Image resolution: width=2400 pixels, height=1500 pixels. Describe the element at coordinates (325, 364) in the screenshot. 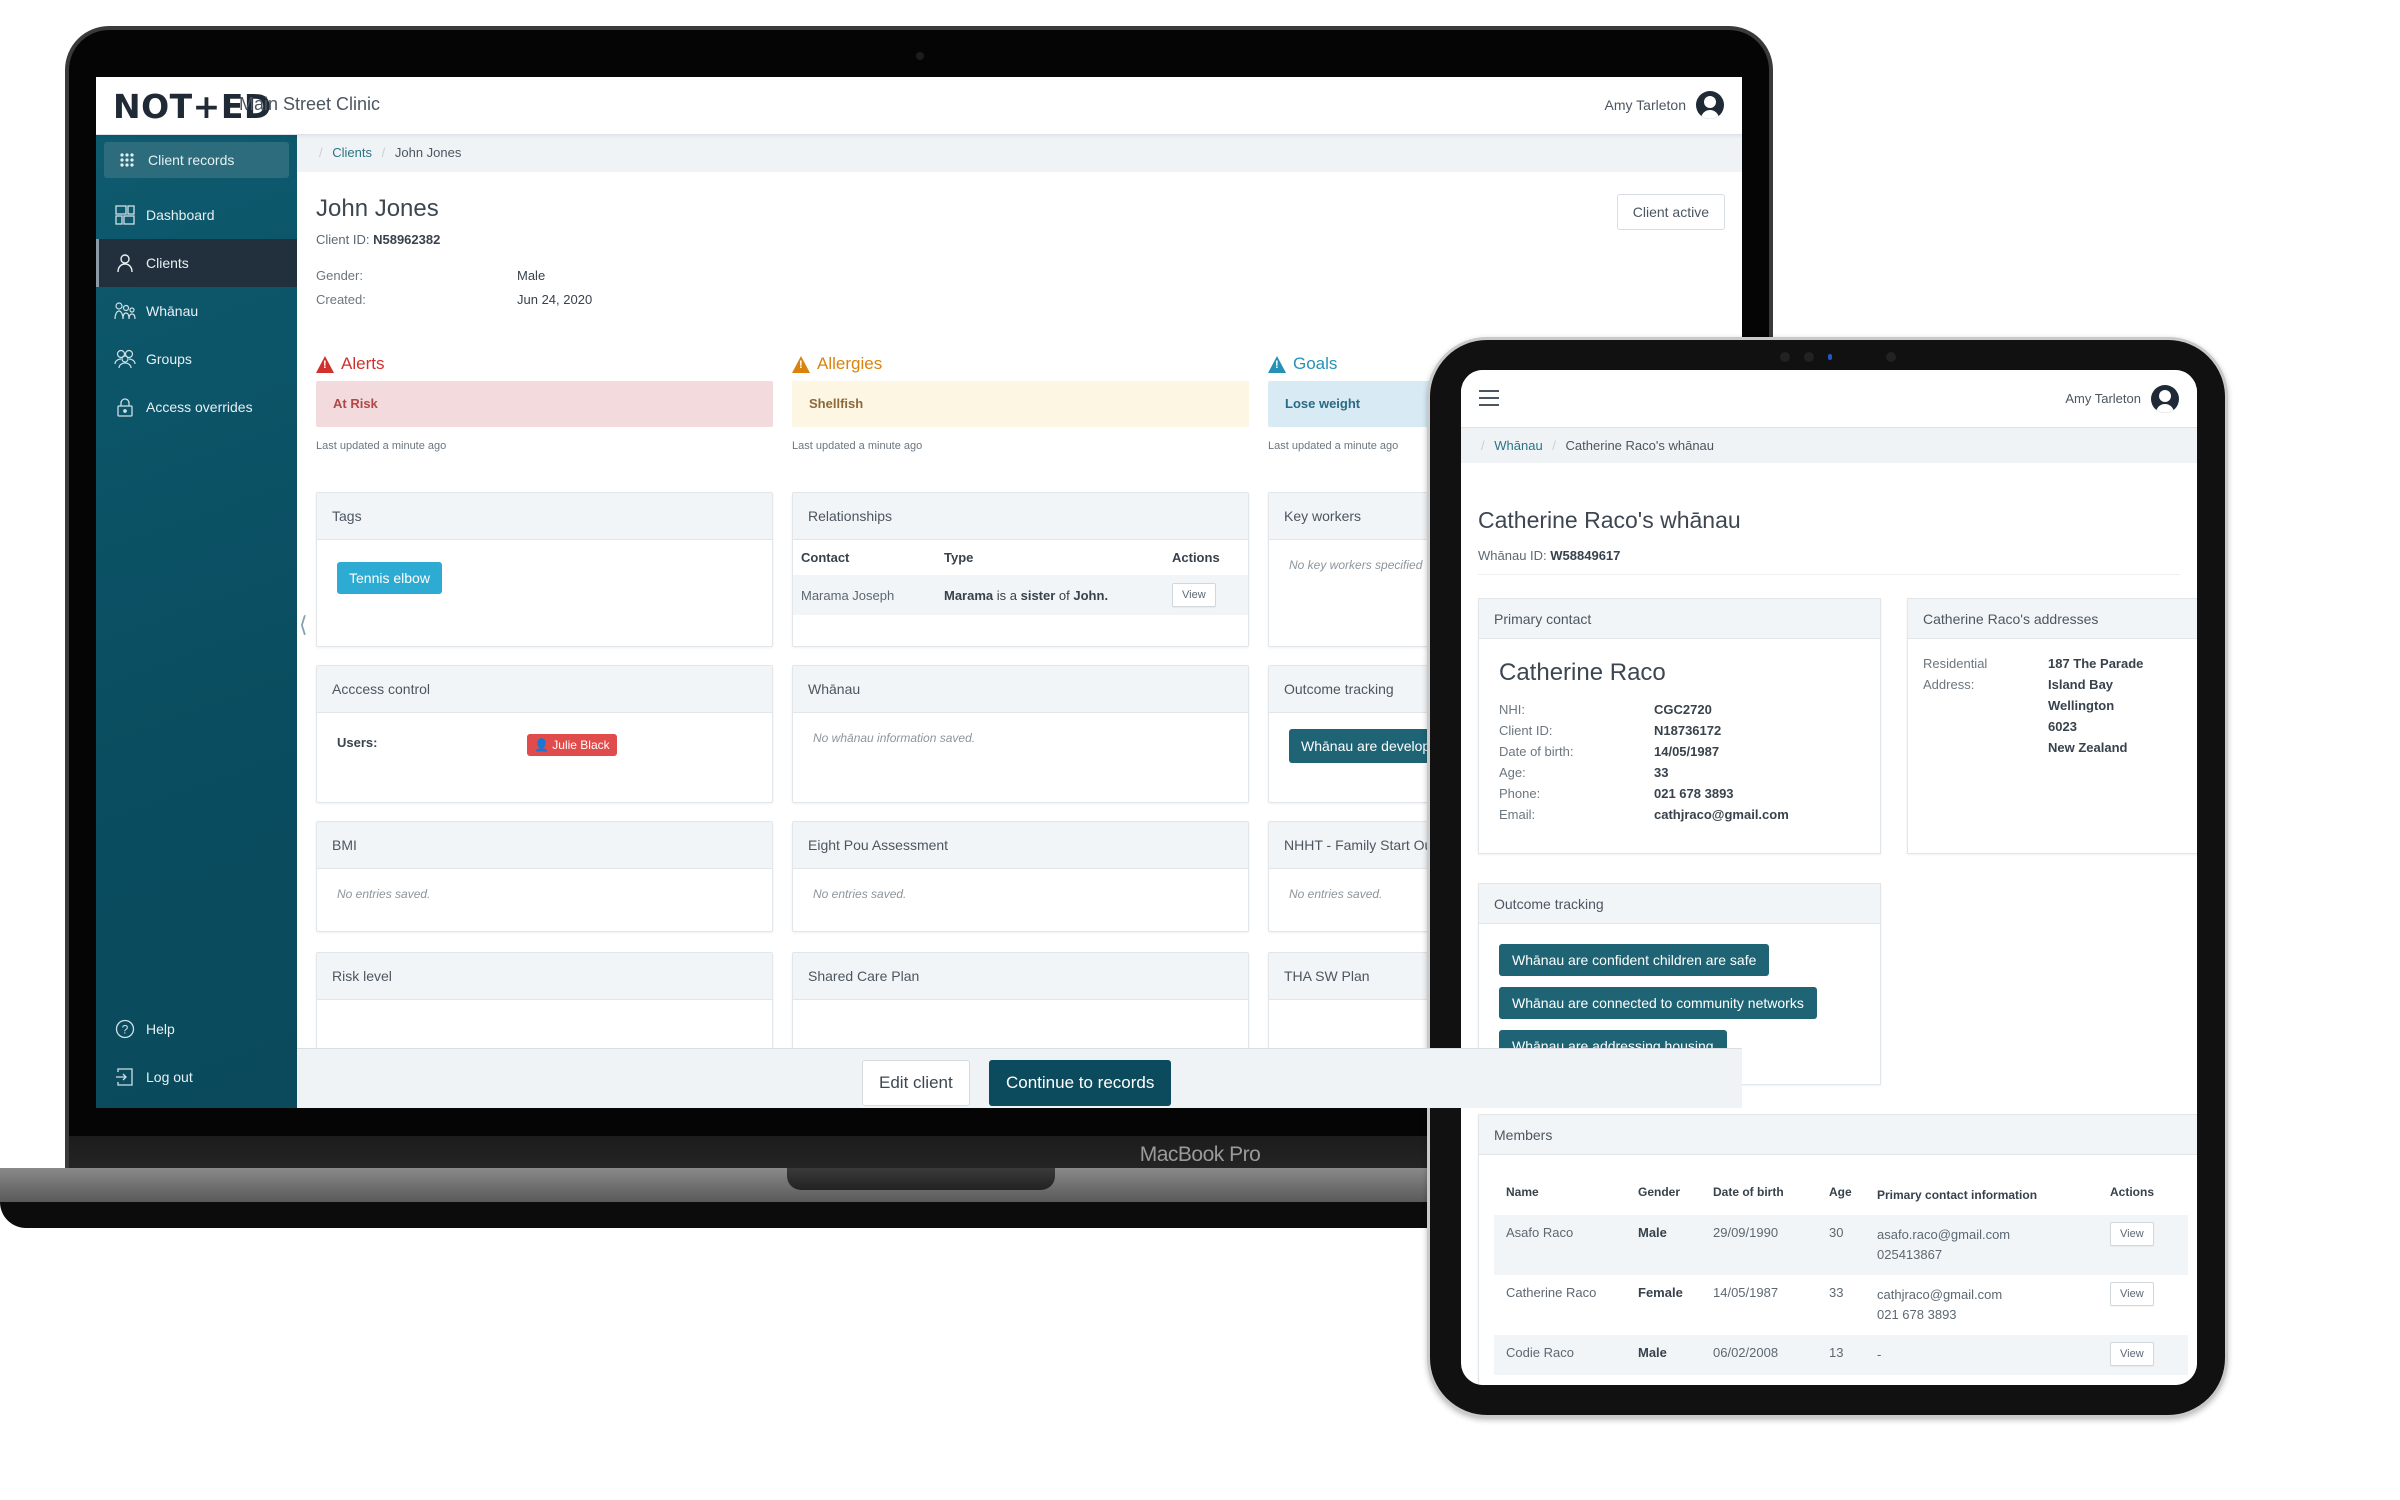

I see `warning-icon` at that location.